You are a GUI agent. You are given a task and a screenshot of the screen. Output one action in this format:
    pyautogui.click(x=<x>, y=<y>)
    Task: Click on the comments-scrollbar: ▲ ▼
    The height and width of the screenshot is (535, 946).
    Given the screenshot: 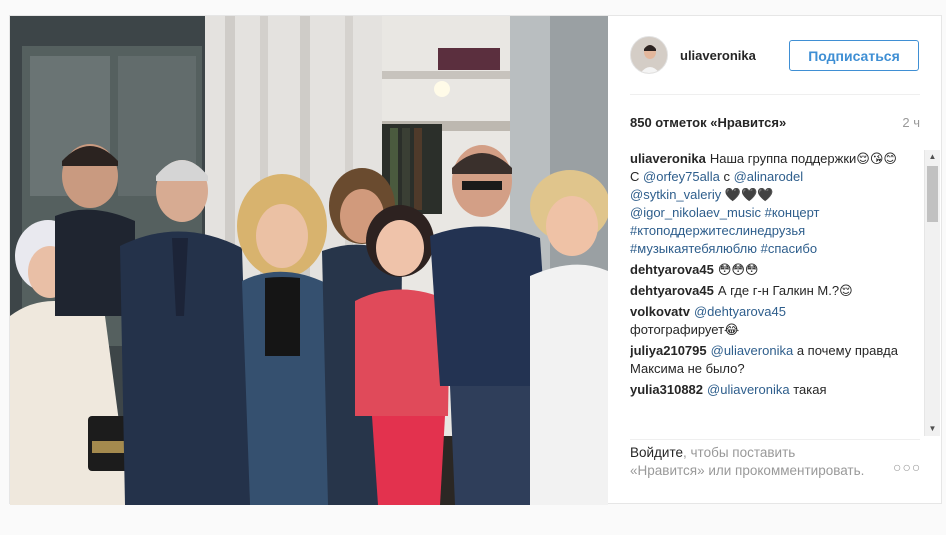 What is the action you would take?
    pyautogui.click(x=932, y=293)
    